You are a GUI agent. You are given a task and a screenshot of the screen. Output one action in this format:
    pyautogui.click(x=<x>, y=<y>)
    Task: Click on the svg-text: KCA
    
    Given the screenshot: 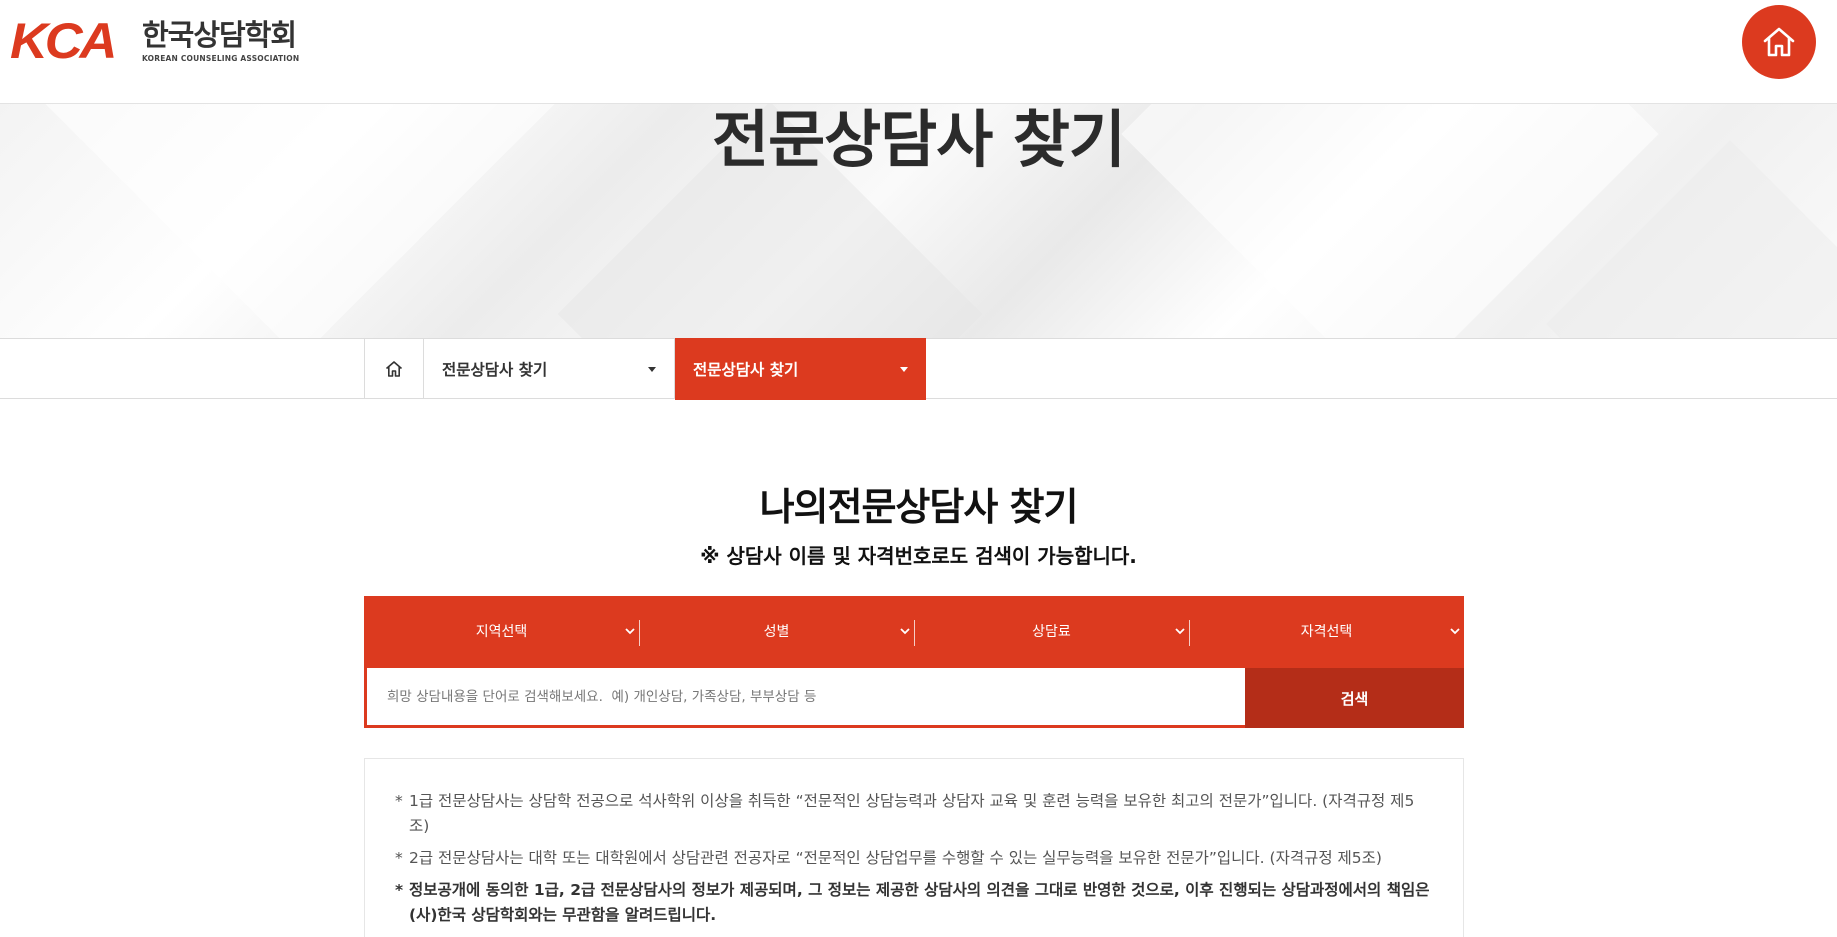 What is the action you would take?
    pyautogui.click(x=62, y=41)
    